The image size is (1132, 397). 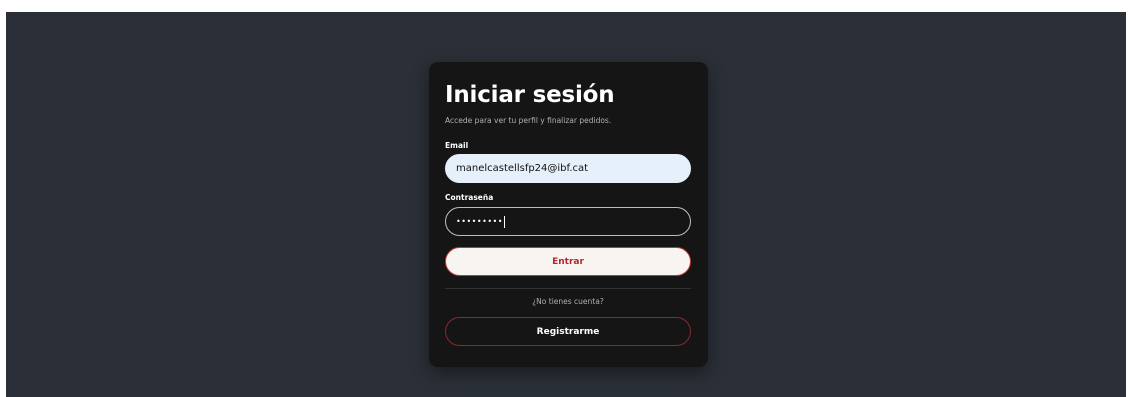 I want to click on register-button: Registrarme, so click(x=568, y=331).